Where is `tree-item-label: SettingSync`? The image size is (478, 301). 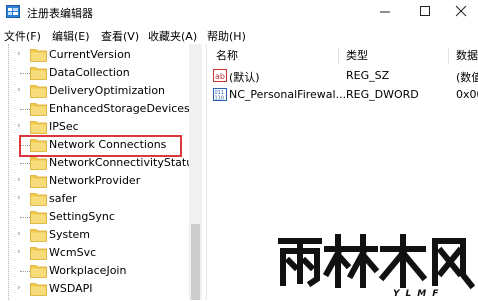 tree-item-label: SettingSync is located at coordinates (82, 216).